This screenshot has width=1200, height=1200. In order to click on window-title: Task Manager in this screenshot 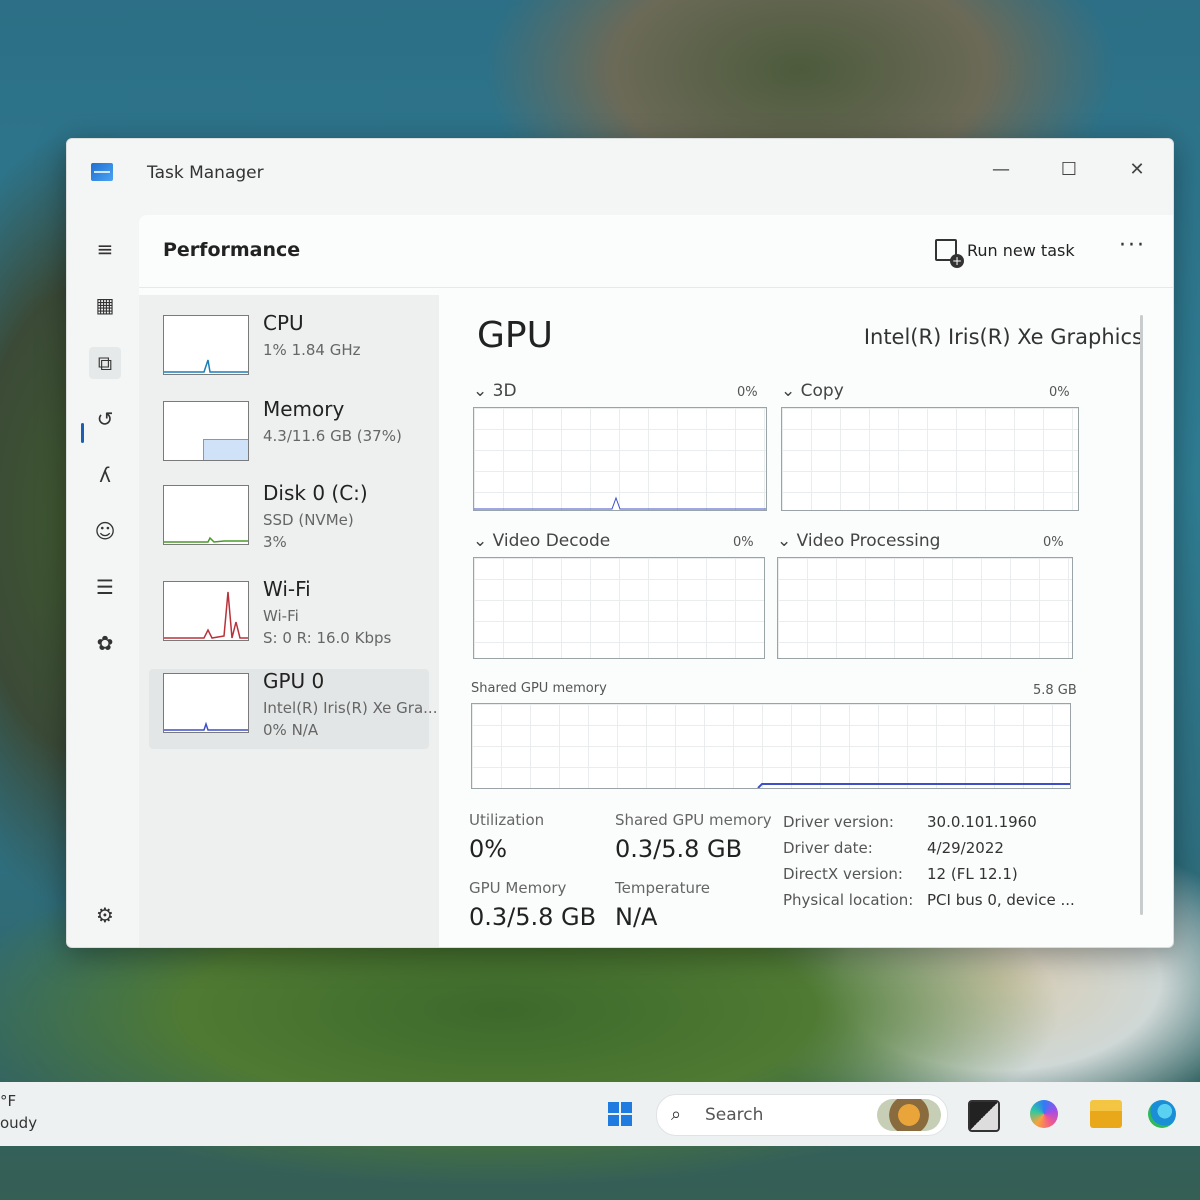, I will do `click(205, 173)`.